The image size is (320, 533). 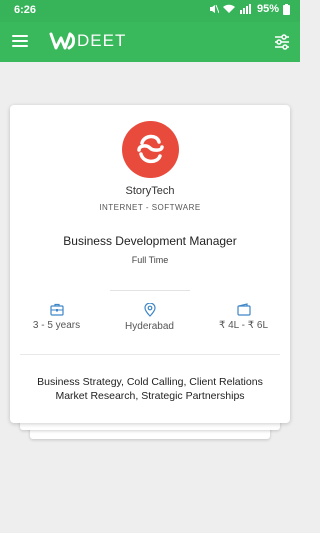 I want to click on app-brand-name: DEET, so click(x=102, y=40).